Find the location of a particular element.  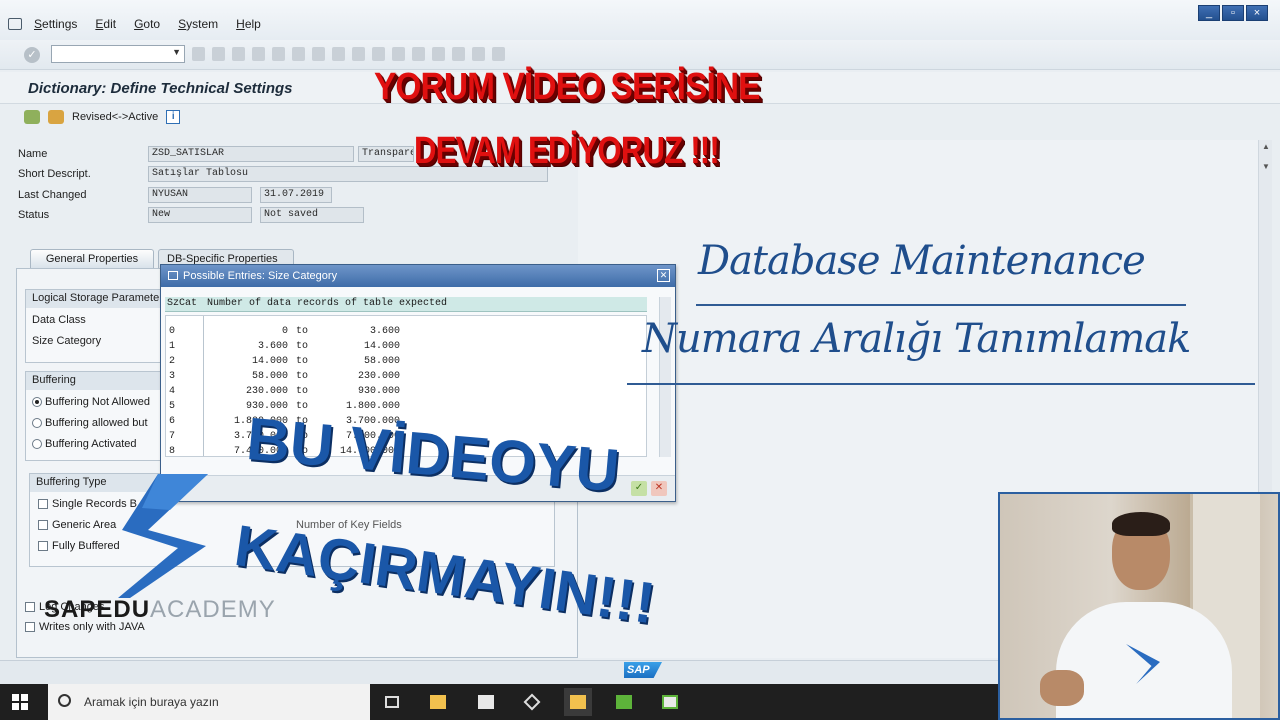

table-row: 2 14.000 to 58.000 is located at coordinates (406, 363).